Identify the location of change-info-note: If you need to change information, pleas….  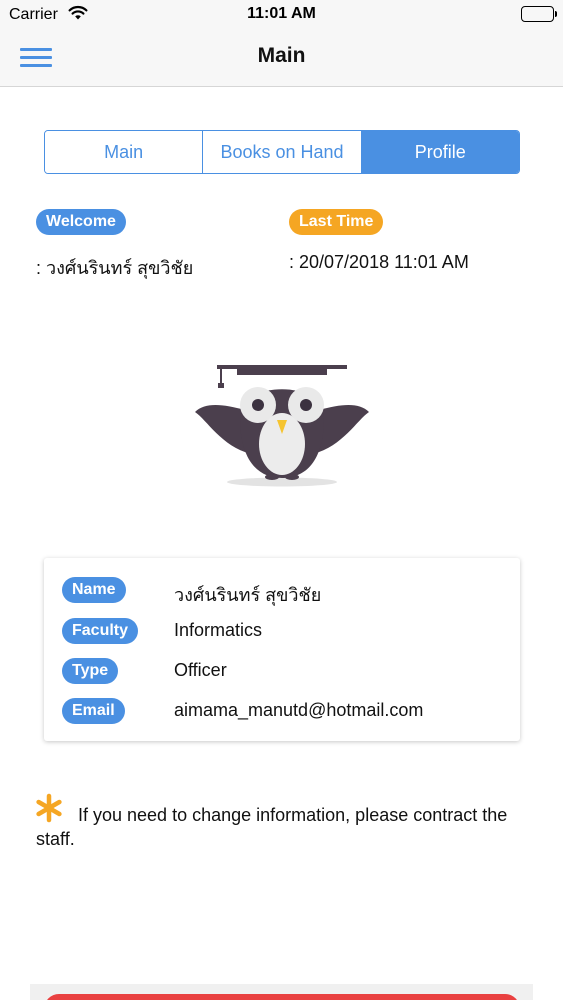
(272, 827).